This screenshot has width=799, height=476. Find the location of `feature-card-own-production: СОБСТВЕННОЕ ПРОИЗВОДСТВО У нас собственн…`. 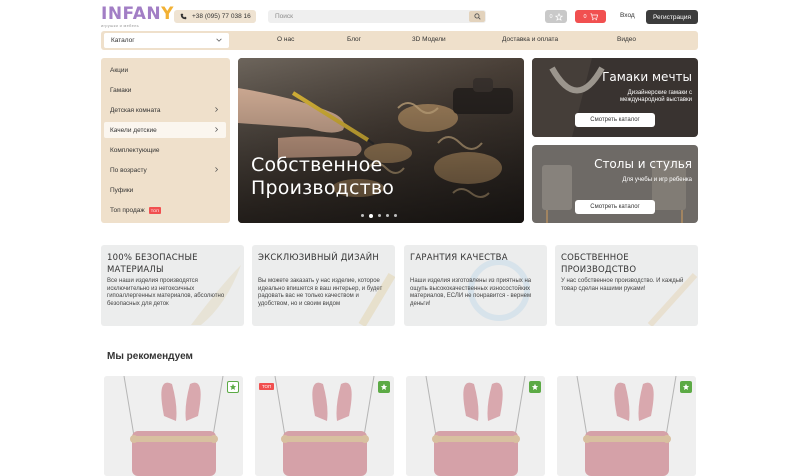

feature-card-own-production: СОБСТВЕННОЕ ПРОИЗВОДСТВО У нас собственн… is located at coordinates (626, 285).